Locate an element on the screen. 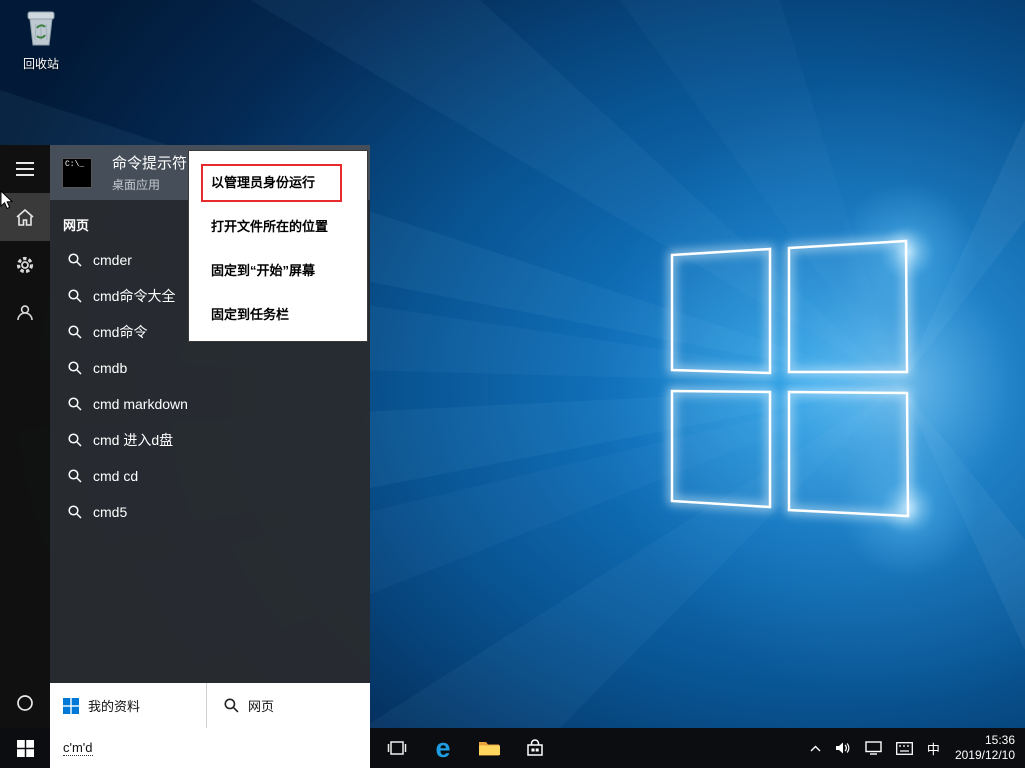 Image resolution: width=1025 pixels, height=768 pixels. task-view-icon is located at coordinates (397, 748).